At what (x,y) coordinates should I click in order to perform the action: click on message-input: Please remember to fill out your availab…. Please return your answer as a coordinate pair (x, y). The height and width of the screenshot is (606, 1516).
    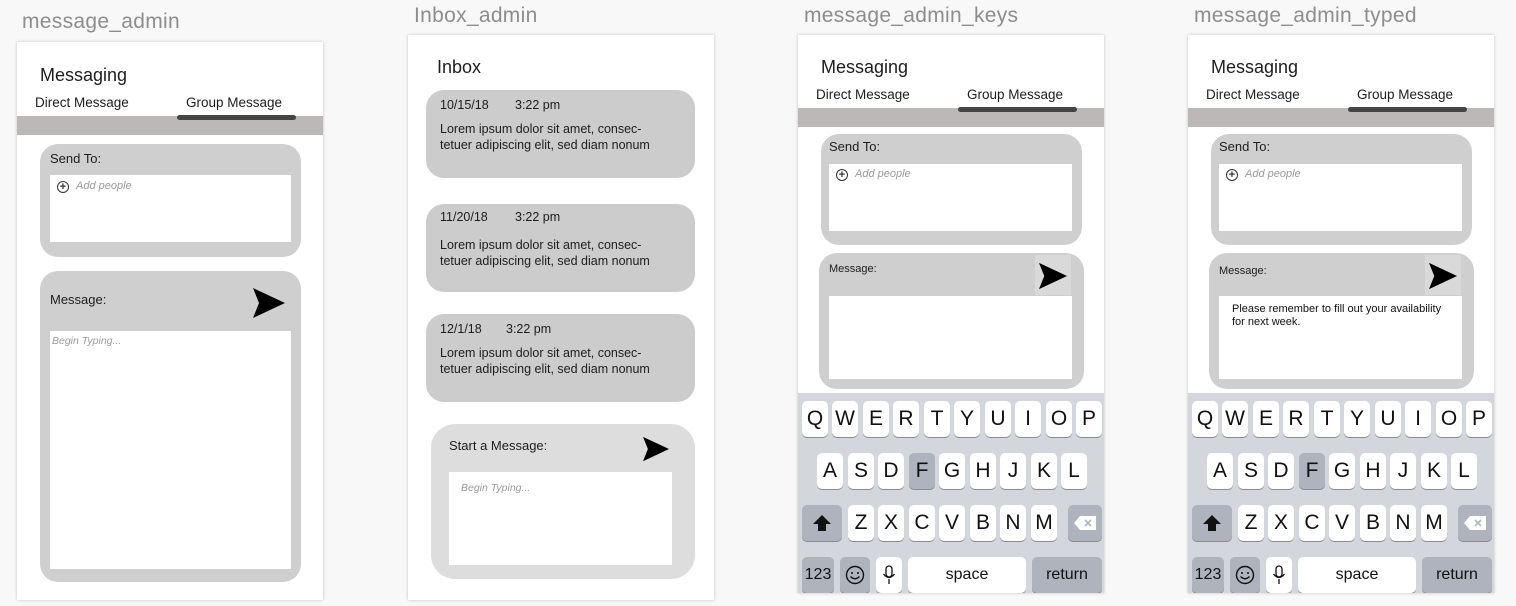
    Looking at the image, I should click on (1340, 337).